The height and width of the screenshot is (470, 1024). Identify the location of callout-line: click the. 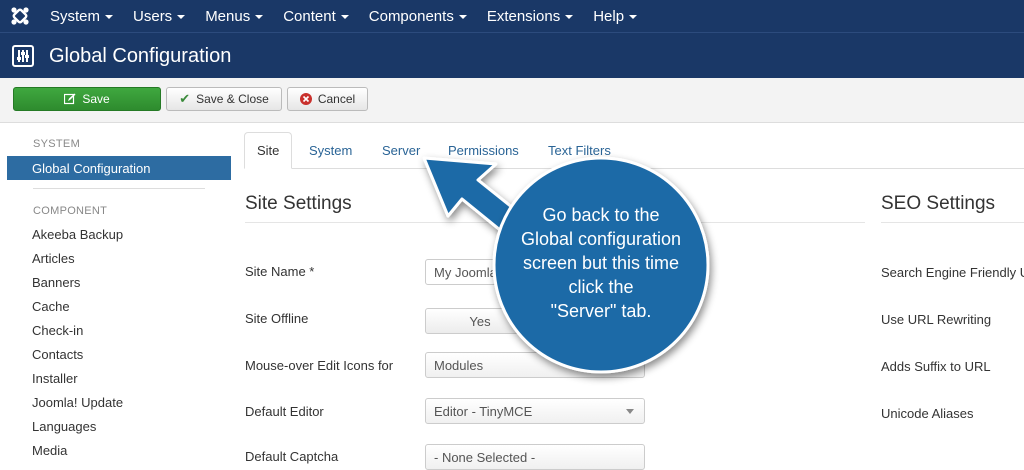
(601, 287).